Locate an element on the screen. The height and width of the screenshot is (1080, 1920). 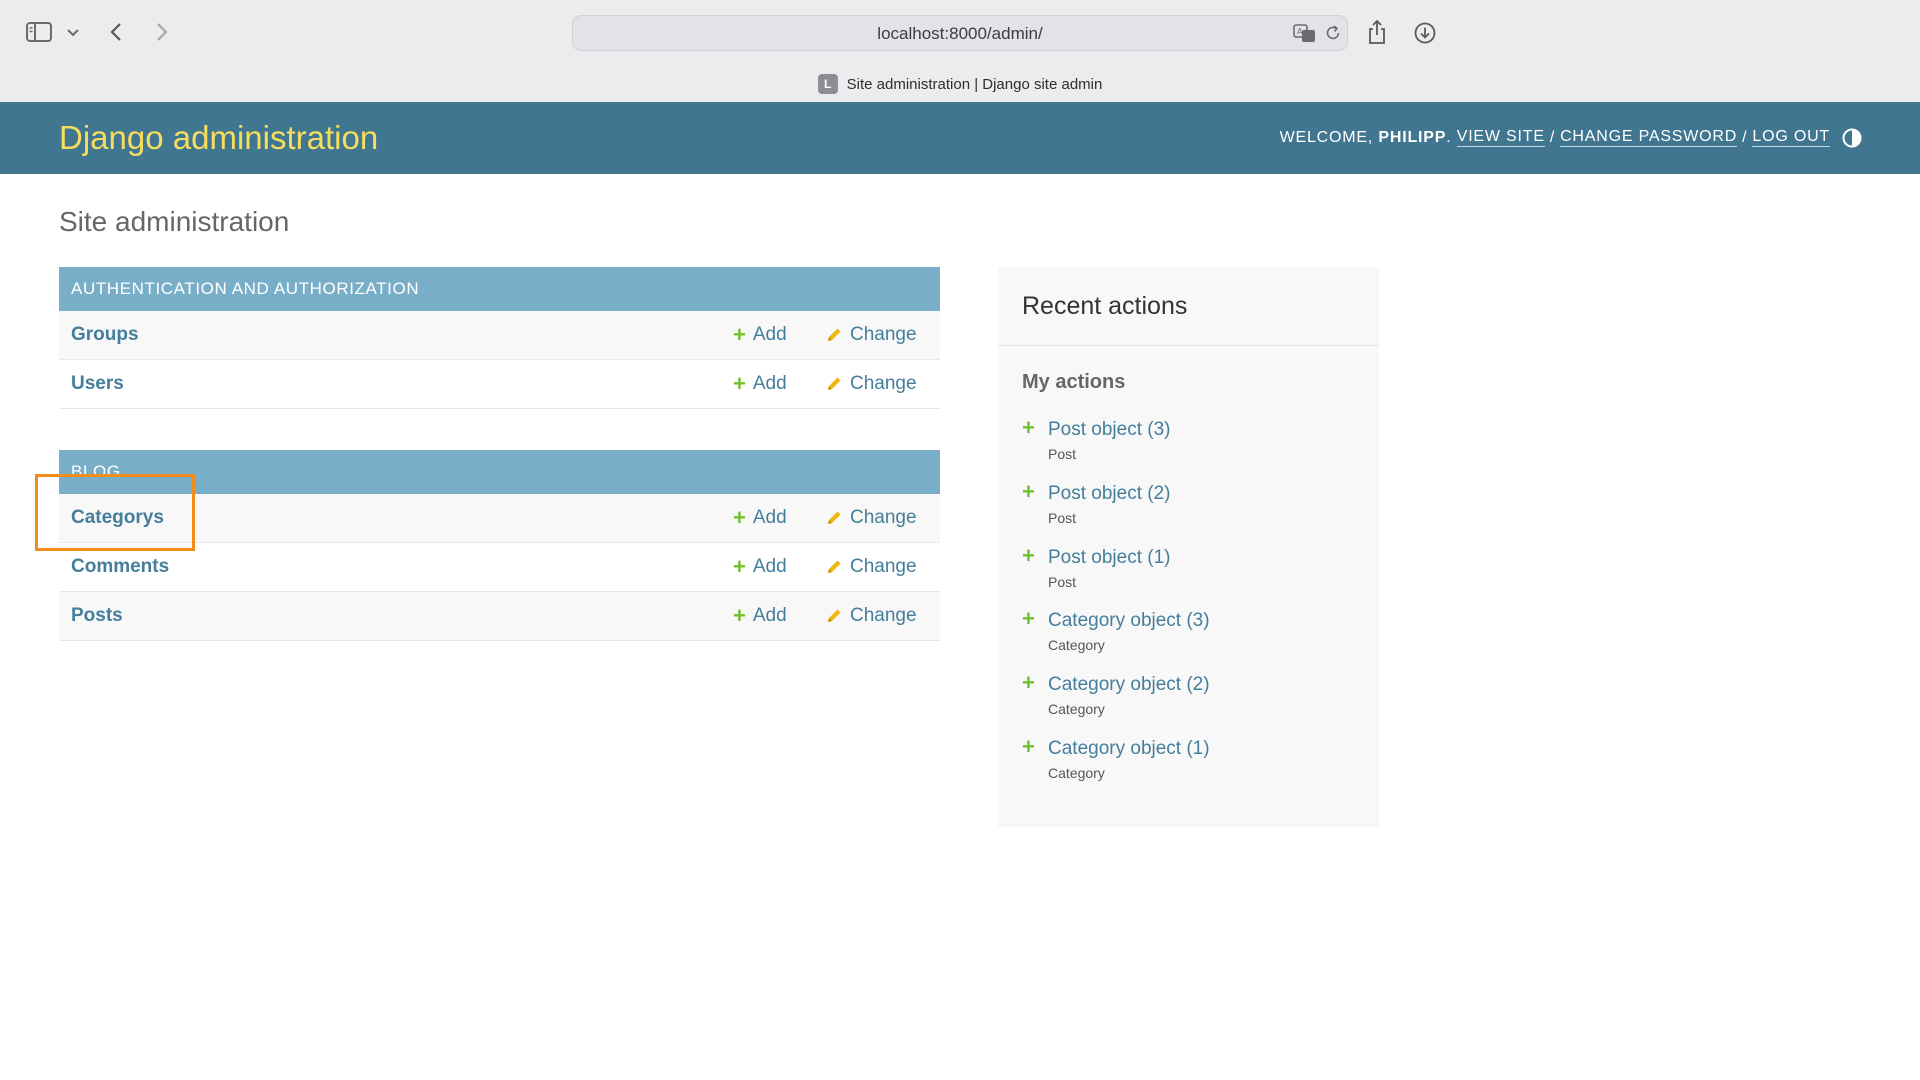
model-row-groups: Groups + Add Change is located at coordinates (499, 335).